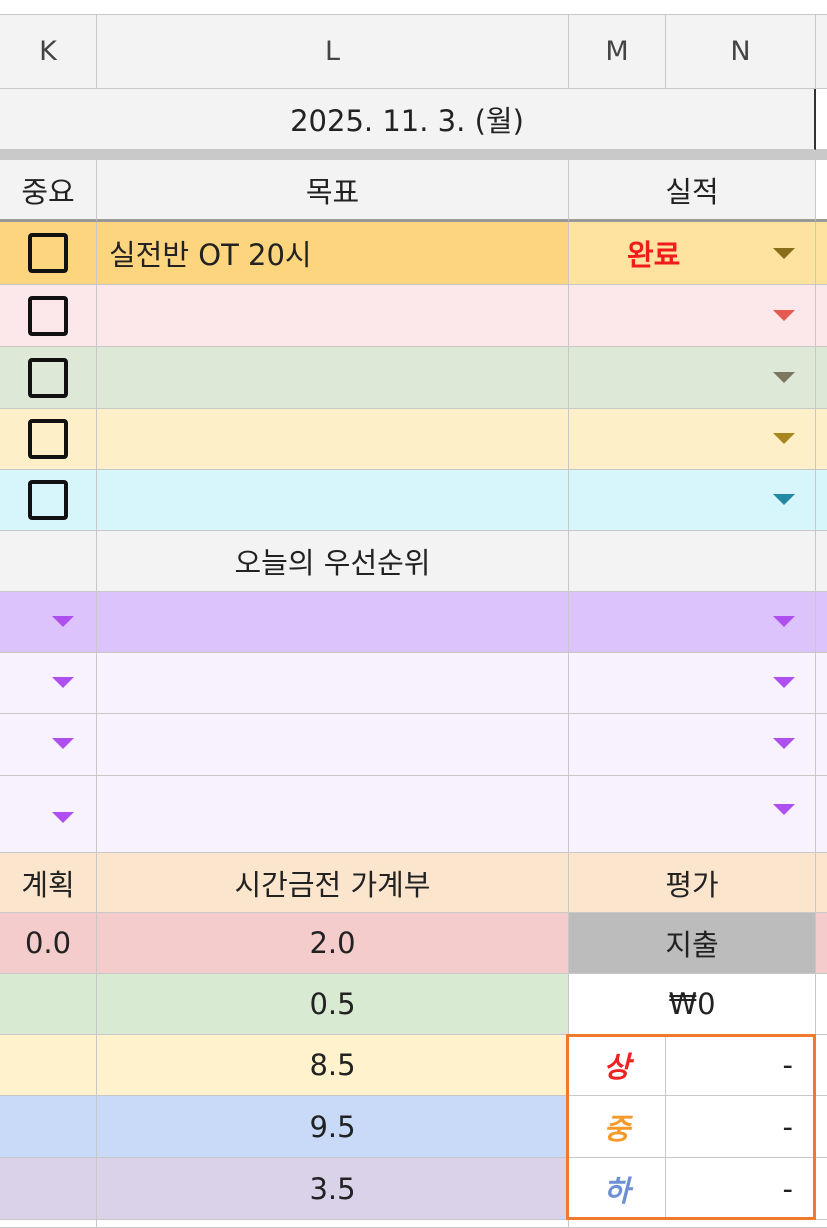 The height and width of the screenshot is (1228, 827). Describe the element at coordinates (692, 943) in the screenshot. I see `expense-label: 지출` at that location.